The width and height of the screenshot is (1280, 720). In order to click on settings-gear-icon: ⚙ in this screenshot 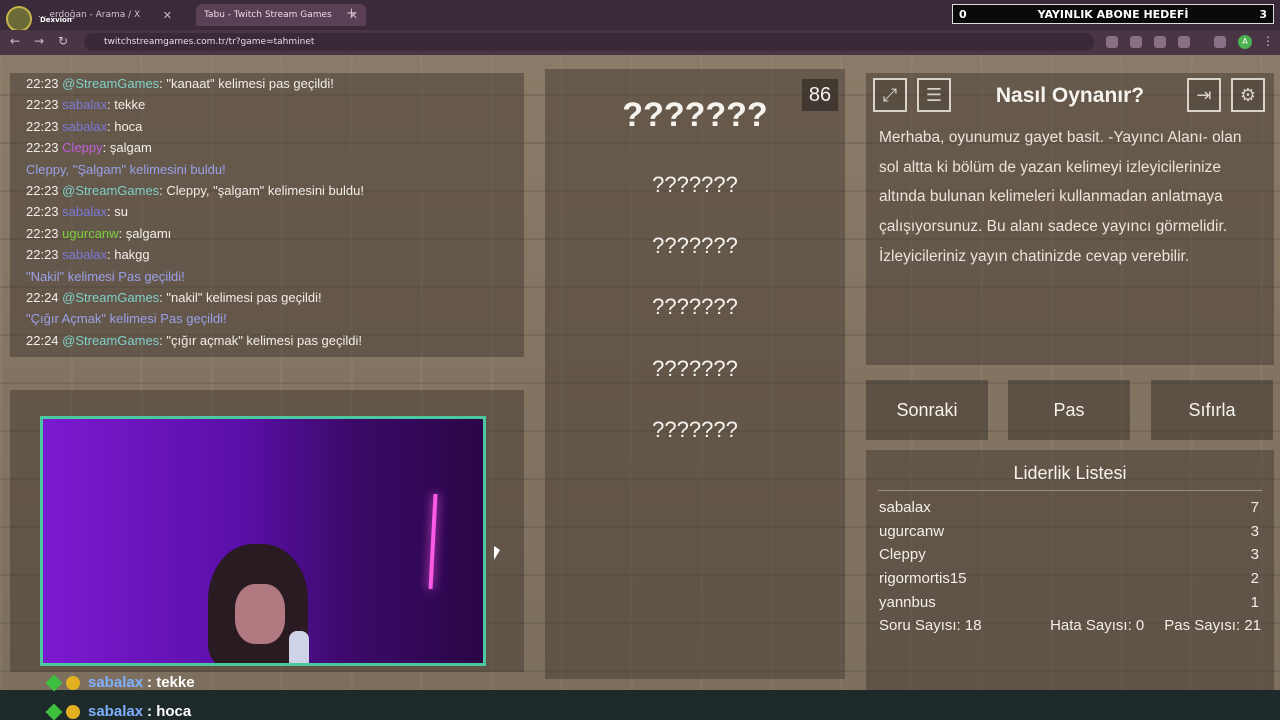, I will do `click(1248, 95)`.